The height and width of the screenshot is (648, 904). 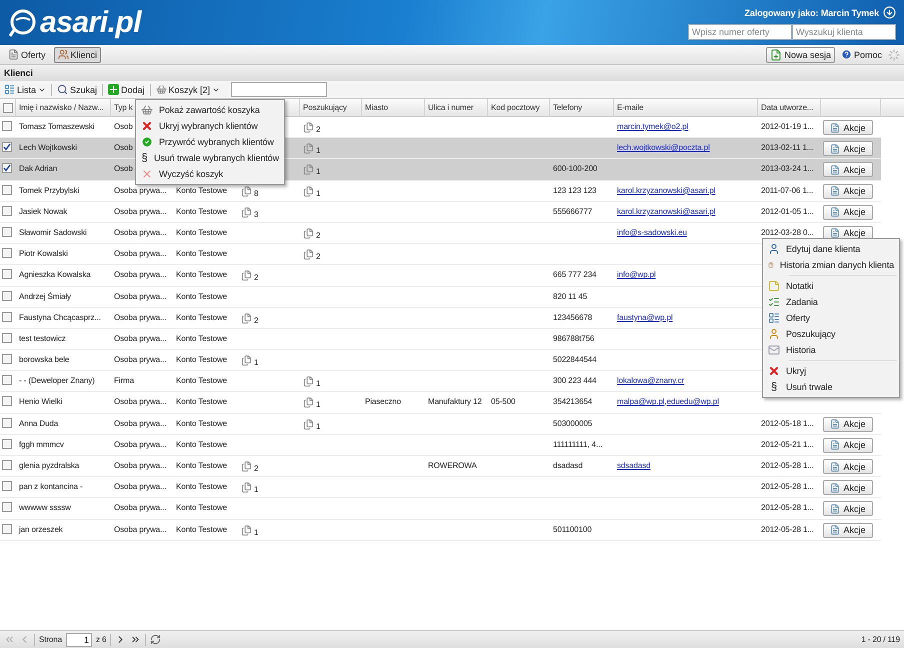 What do you see at coordinates (210, 158) in the screenshot?
I see `menu-item: § Usuń trwale wybranych klientów` at bounding box center [210, 158].